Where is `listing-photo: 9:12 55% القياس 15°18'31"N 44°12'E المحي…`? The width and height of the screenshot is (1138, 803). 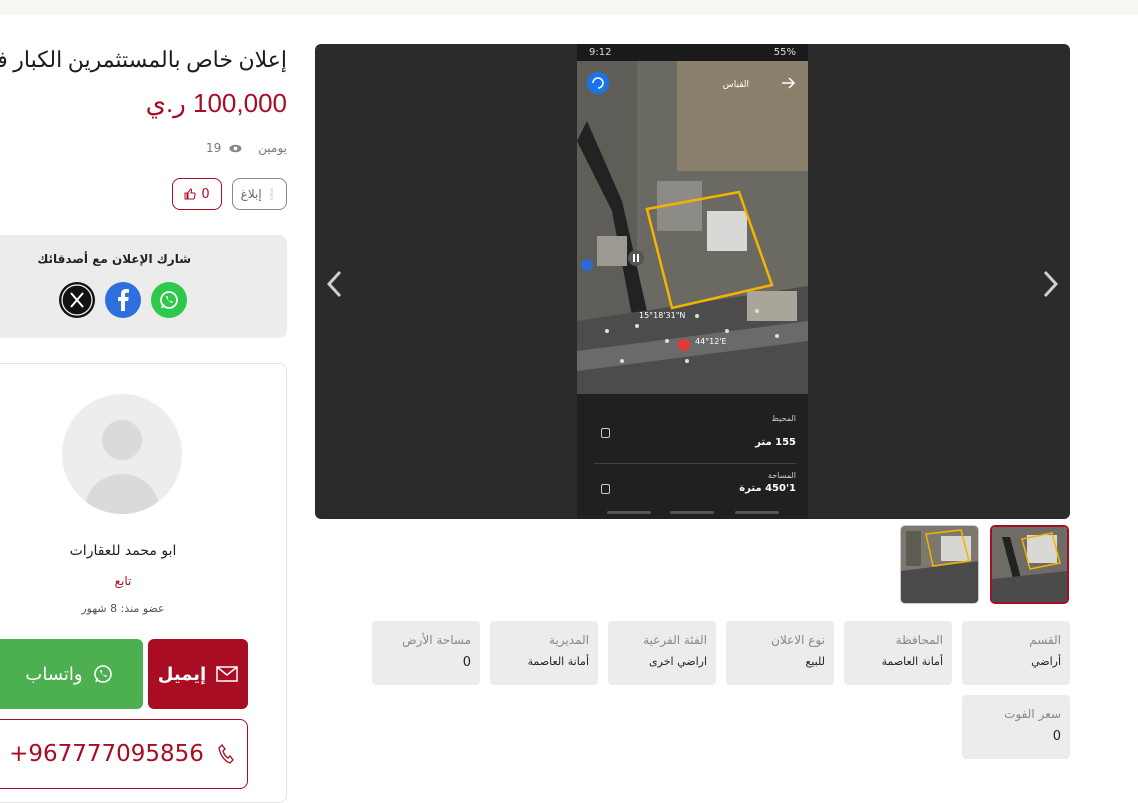 listing-photo: 9:12 55% القياس 15°18'31"N 44°12'E المحي… is located at coordinates (692, 281).